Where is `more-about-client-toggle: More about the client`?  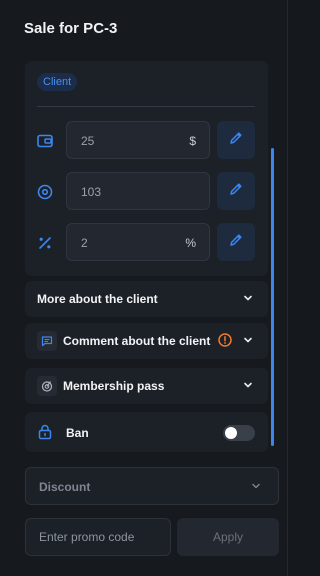
more-about-client-toggle: More about the client is located at coordinates (146, 299).